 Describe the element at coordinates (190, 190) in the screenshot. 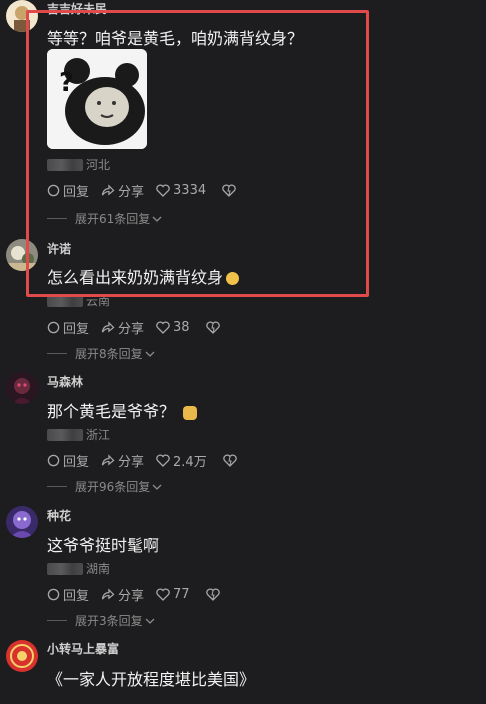

I see `like-count: 3334` at that location.